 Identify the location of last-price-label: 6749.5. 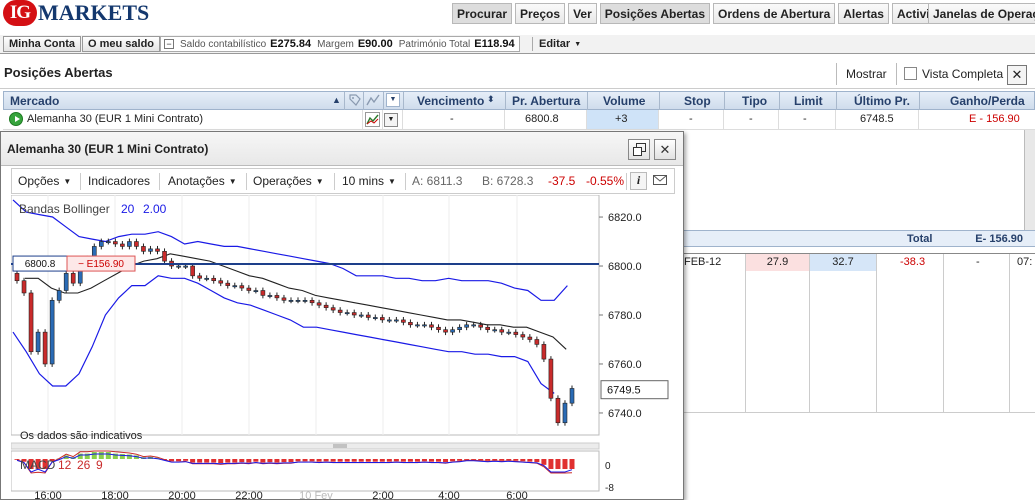
(624, 391).